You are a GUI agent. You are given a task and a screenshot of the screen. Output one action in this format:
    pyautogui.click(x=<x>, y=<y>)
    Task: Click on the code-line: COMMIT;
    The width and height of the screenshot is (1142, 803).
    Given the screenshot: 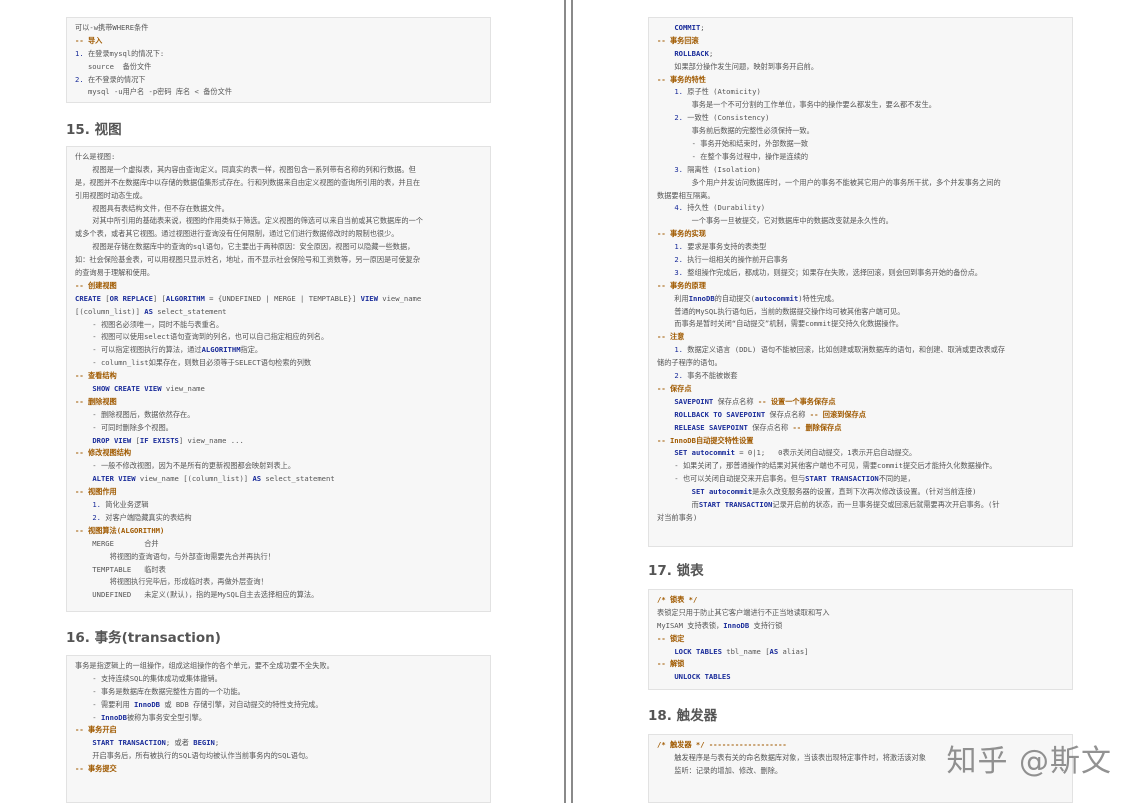 What is the action you would take?
    pyautogui.click(x=689, y=27)
    